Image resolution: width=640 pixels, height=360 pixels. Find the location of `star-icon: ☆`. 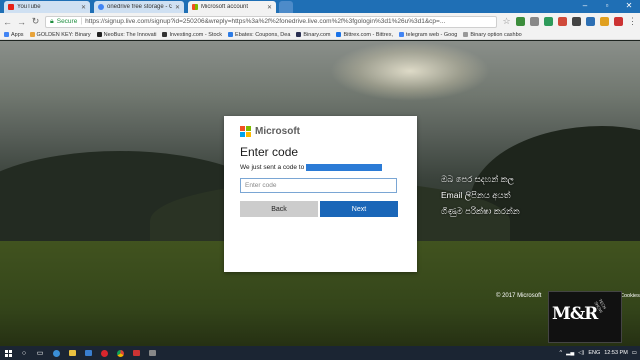

star-icon: ☆ is located at coordinates (506, 21).